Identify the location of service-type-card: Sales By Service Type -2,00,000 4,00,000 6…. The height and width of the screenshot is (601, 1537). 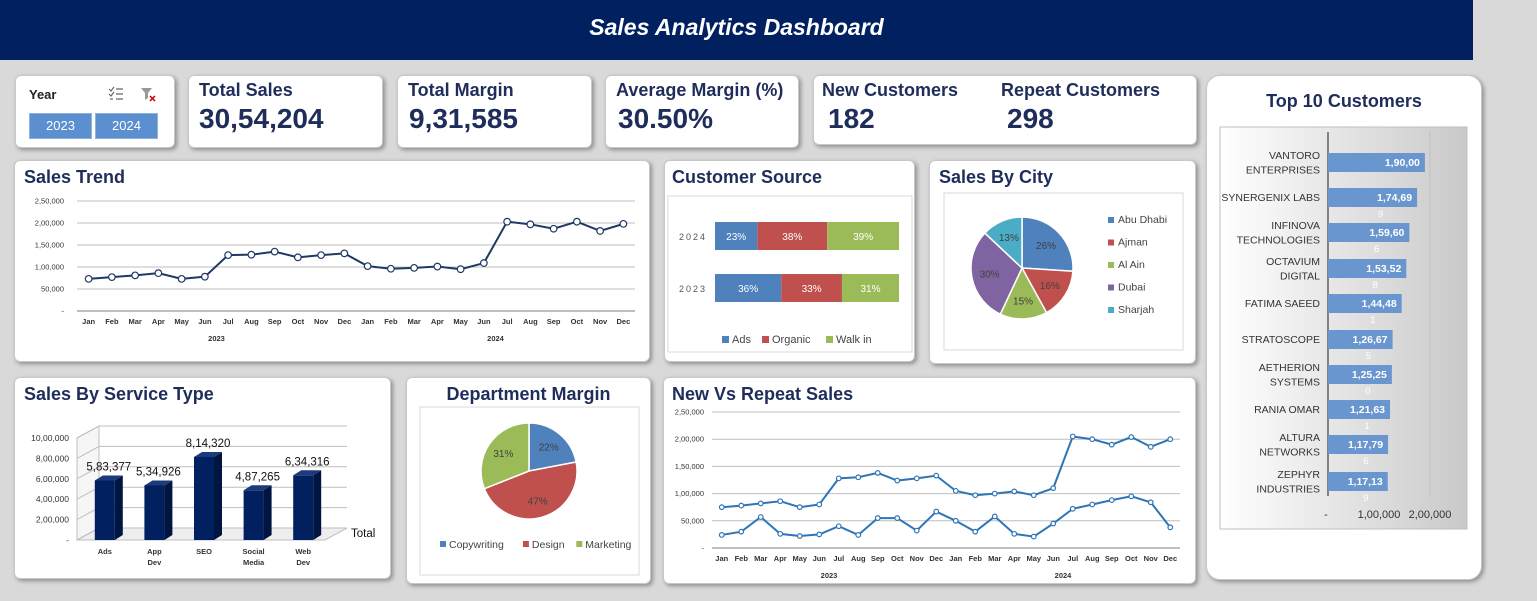
(202, 478).